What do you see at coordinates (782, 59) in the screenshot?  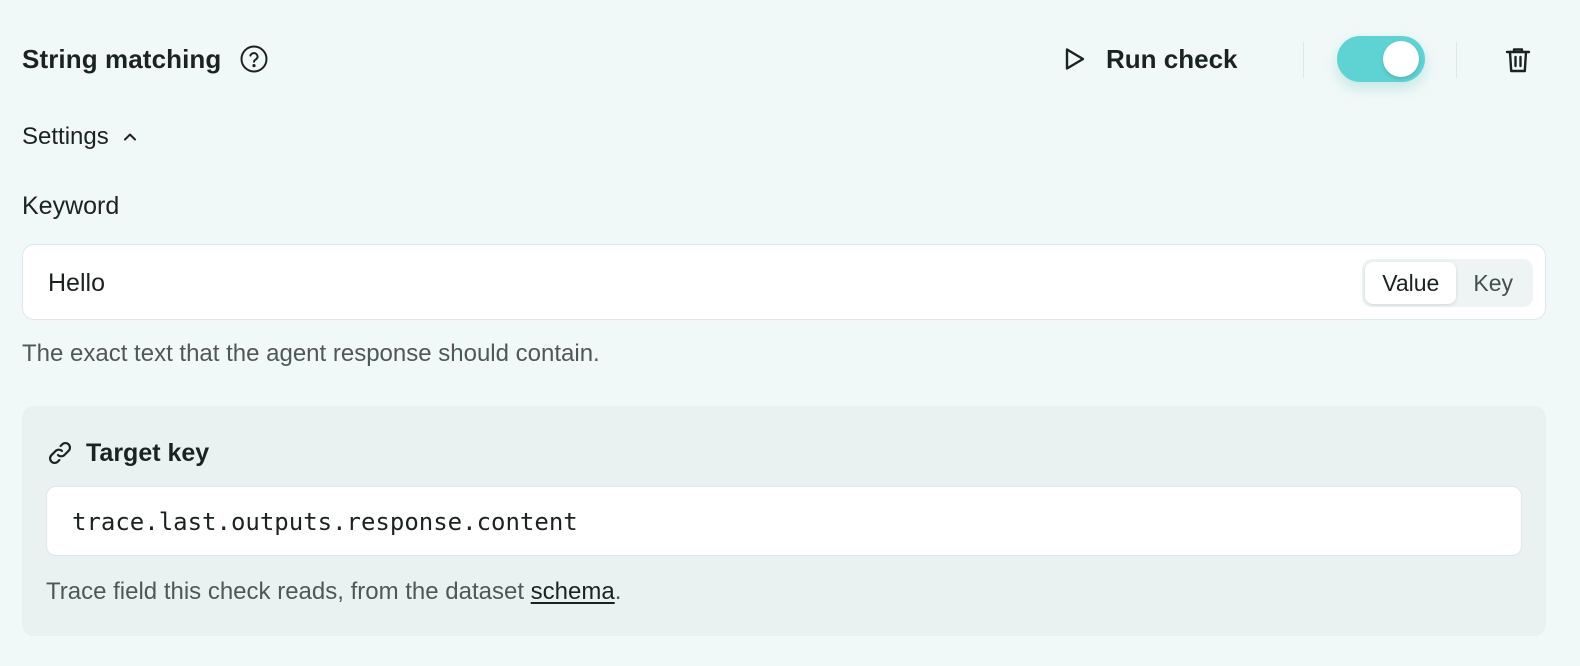 I see `check-header: String matching Run check` at bounding box center [782, 59].